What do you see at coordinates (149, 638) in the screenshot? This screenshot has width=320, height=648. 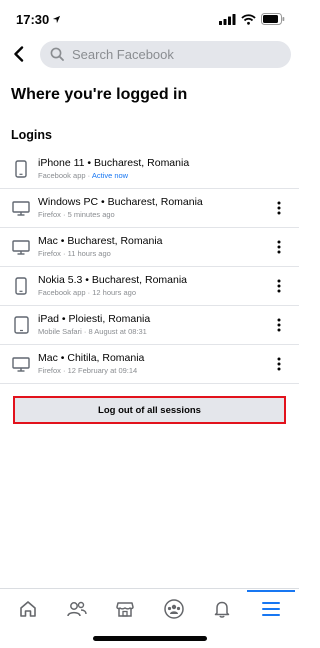 I see `home-indicator` at bounding box center [149, 638].